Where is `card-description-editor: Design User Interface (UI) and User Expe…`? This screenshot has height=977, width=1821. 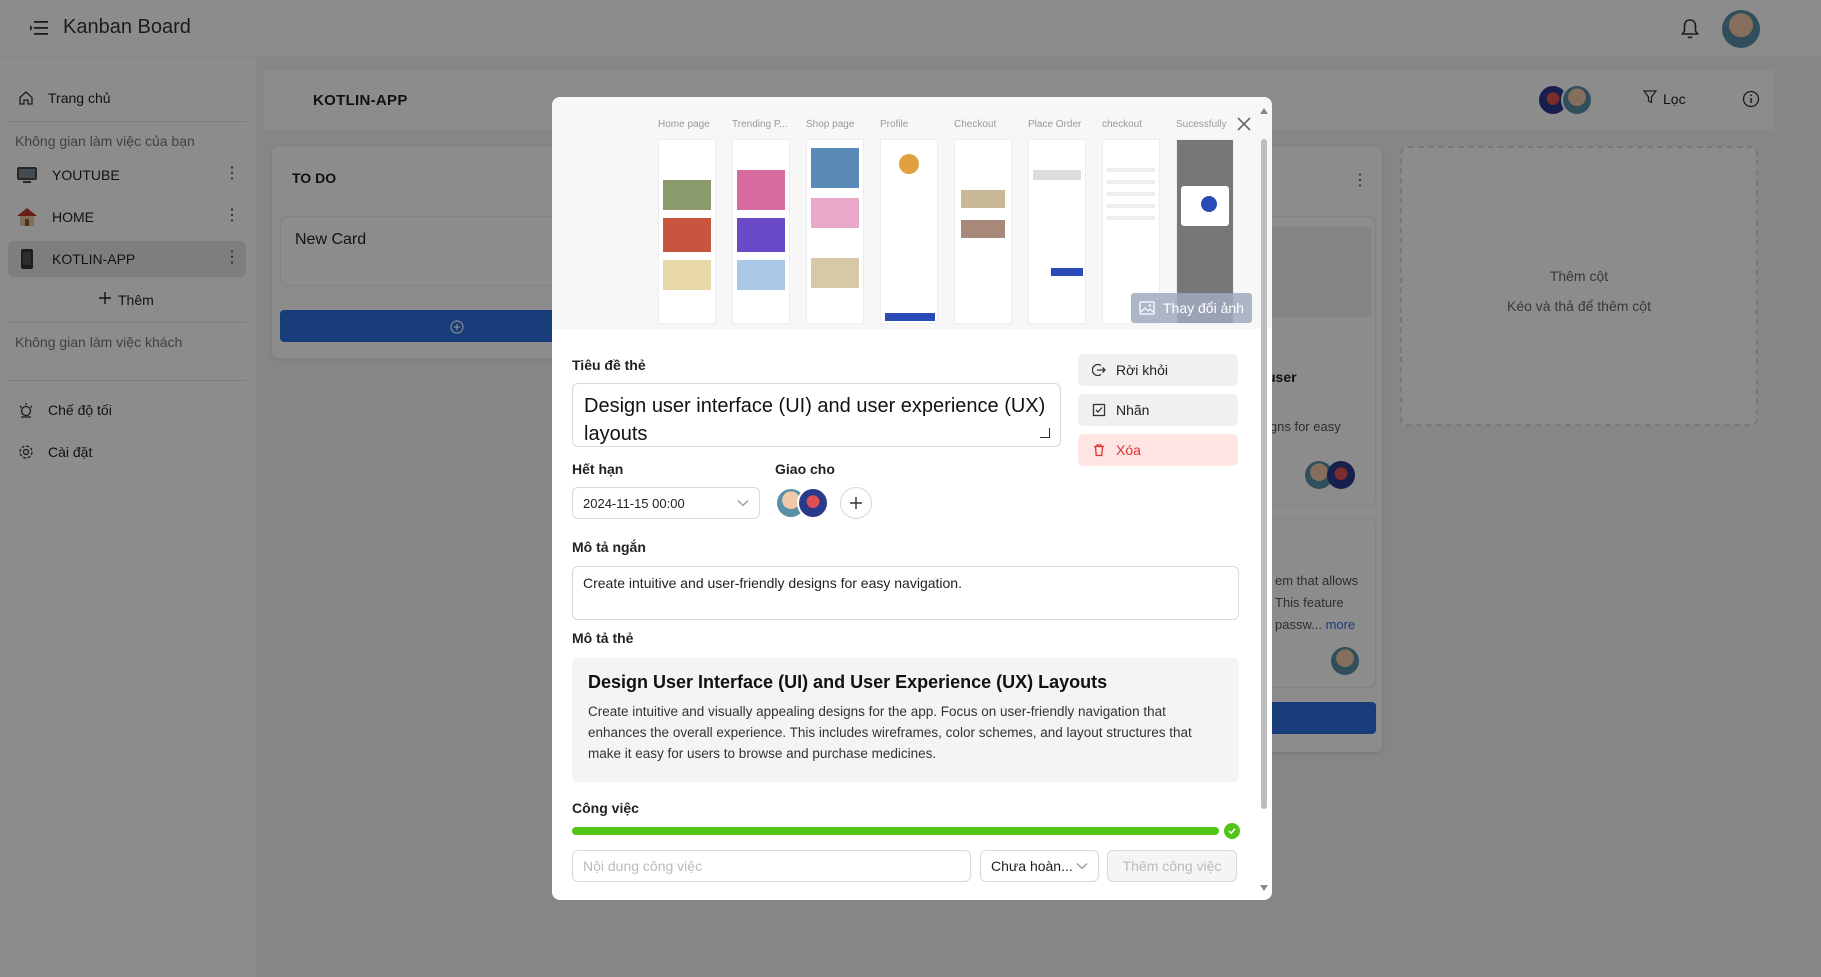 card-description-editor: Design User Interface (UI) and User Expe… is located at coordinates (905, 720).